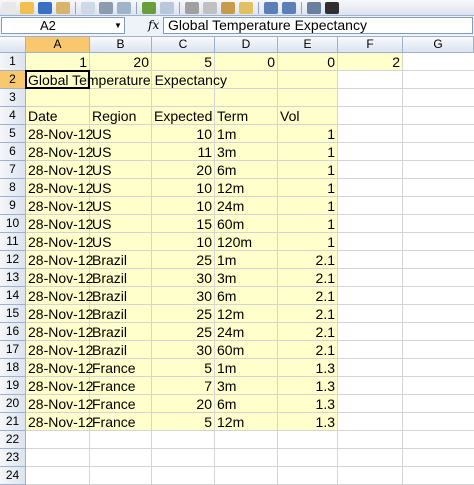  Describe the element at coordinates (183, 134) in the screenshot. I see `cell-c5: 10` at that location.